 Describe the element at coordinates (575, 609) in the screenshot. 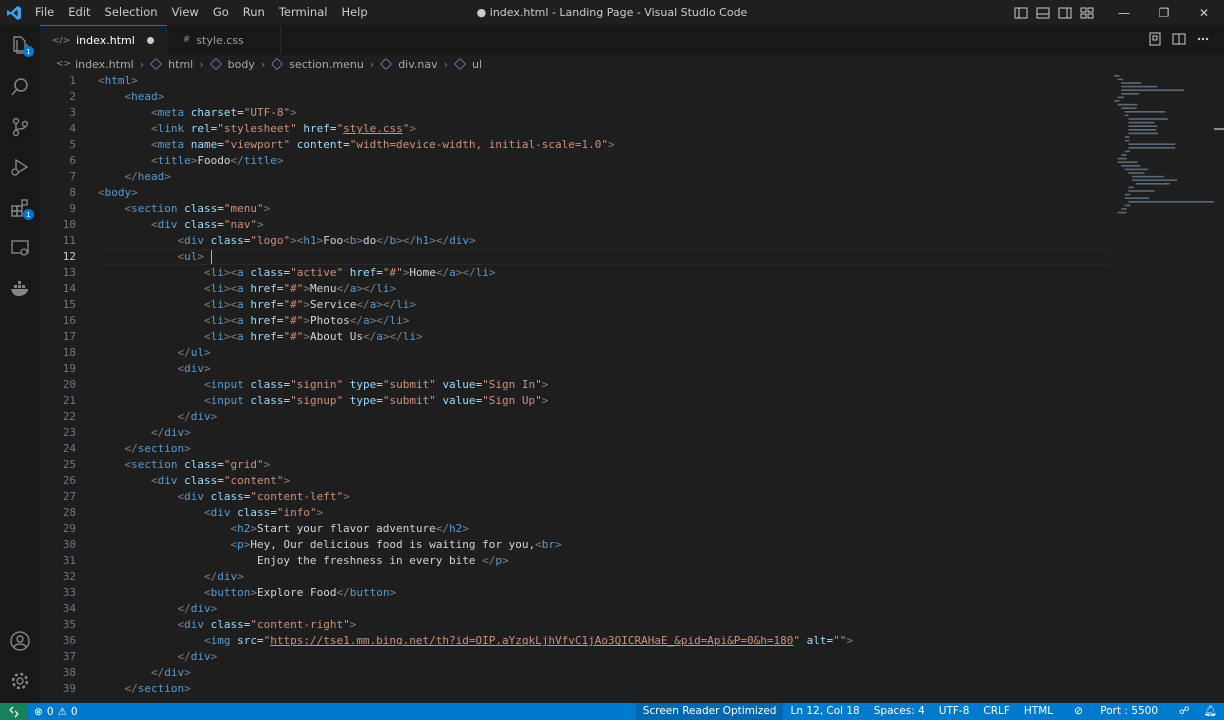

I see `code-line: 34 </div>` at that location.